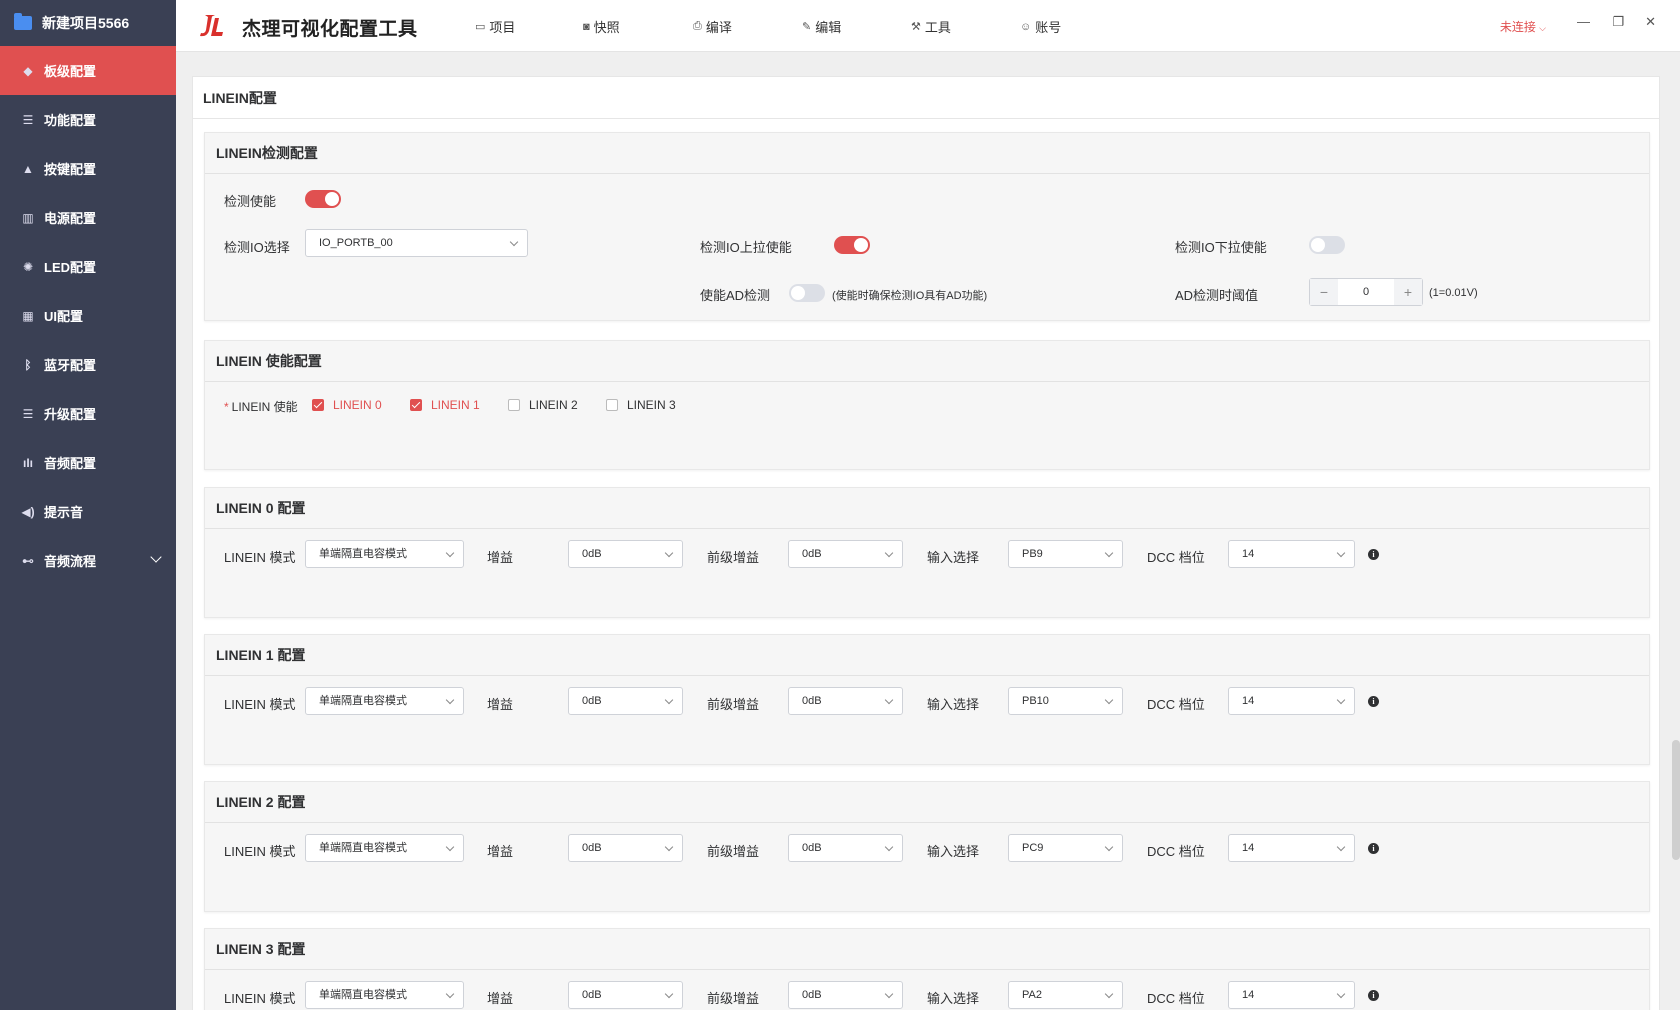 This screenshot has width=1680, height=1010. I want to click on pulldown-switch, so click(1327, 245).